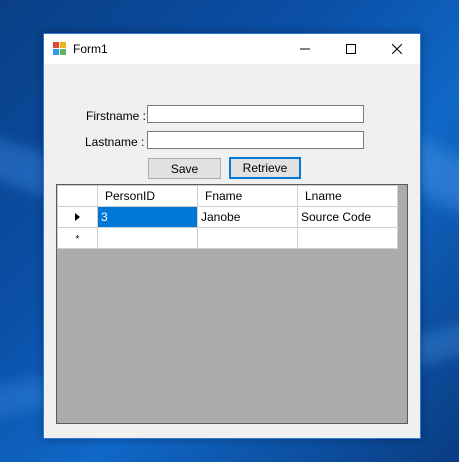 This screenshot has width=459, height=462. I want to click on close-button, so click(397, 49).